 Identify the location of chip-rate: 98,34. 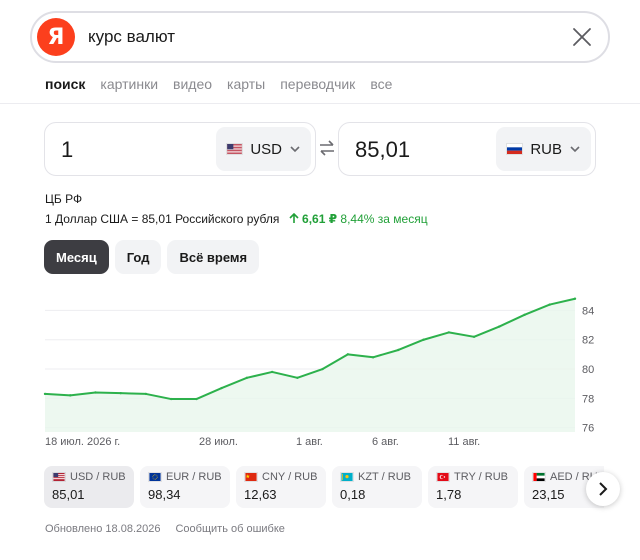
(164, 494).